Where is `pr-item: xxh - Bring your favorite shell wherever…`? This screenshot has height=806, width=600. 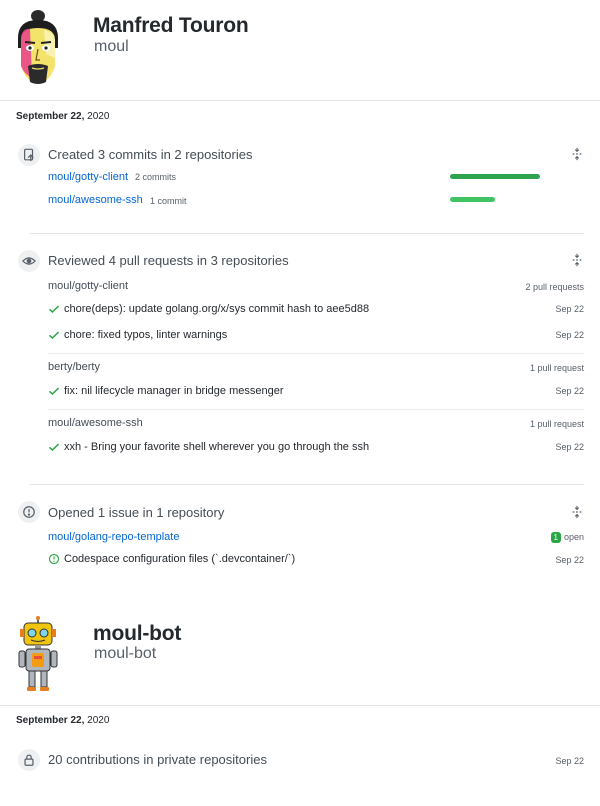 pr-item: xxh - Bring your favorite shell wherever… is located at coordinates (208, 447).